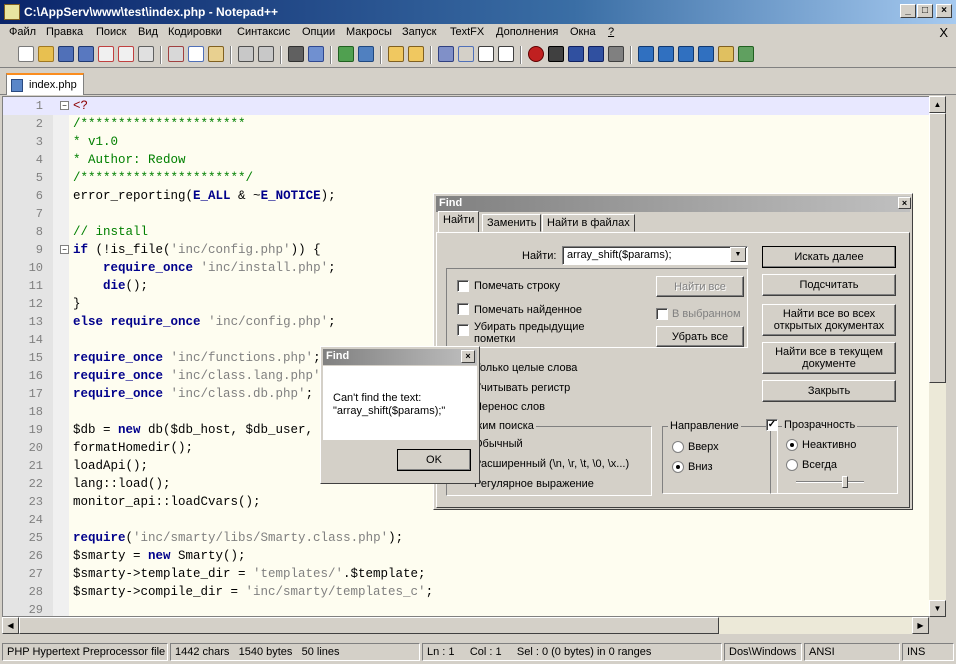 This screenshot has height=664, width=956. I want to click on trans-always-radio, so click(792, 465).